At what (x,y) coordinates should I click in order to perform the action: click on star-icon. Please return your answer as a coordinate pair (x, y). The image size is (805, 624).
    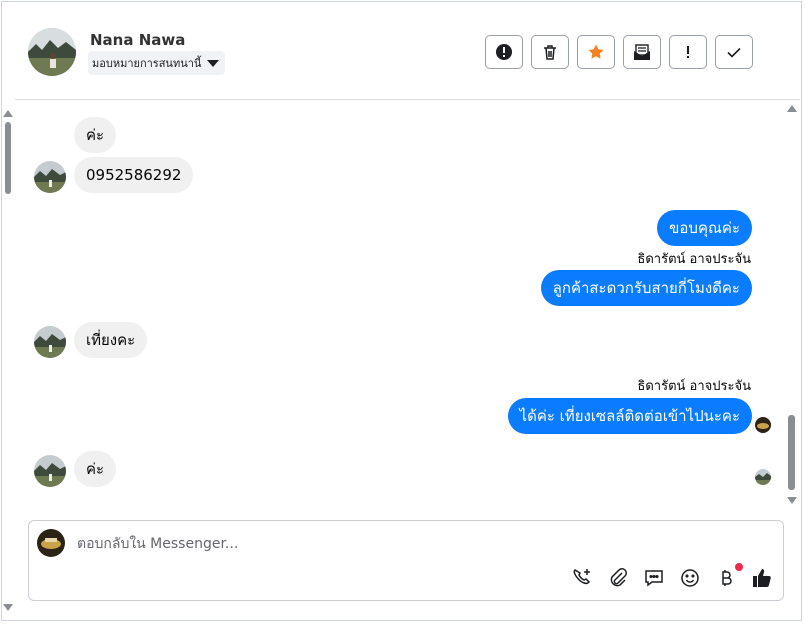
    Looking at the image, I should click on (596, 51).